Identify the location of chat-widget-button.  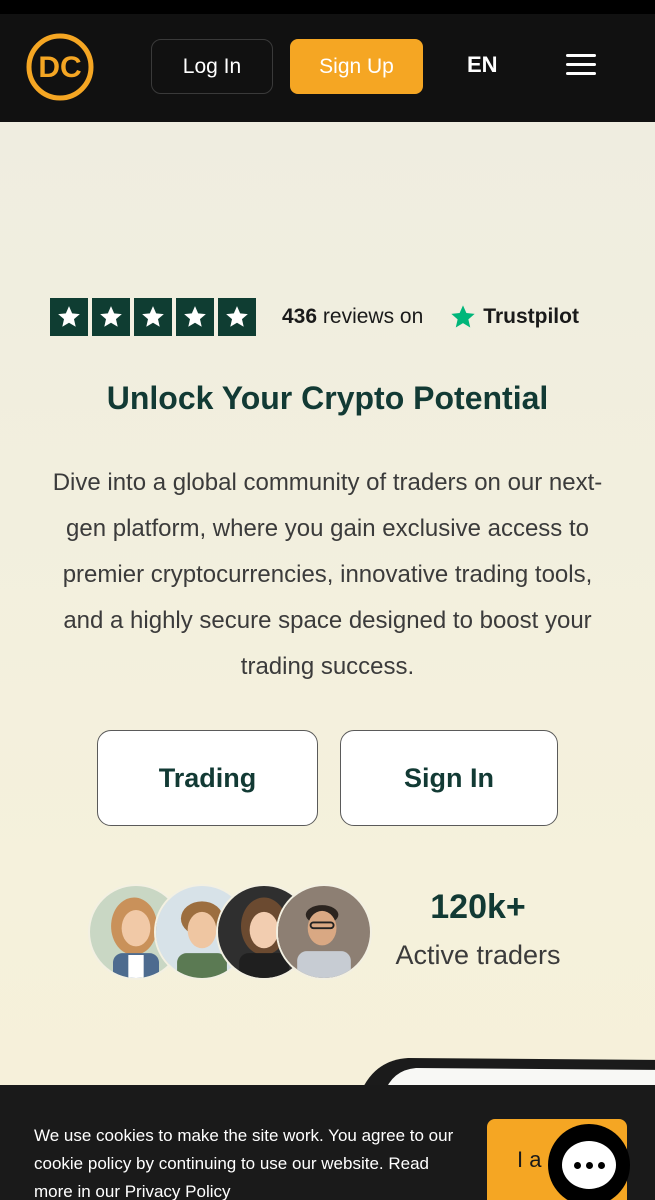
(589, 1162).